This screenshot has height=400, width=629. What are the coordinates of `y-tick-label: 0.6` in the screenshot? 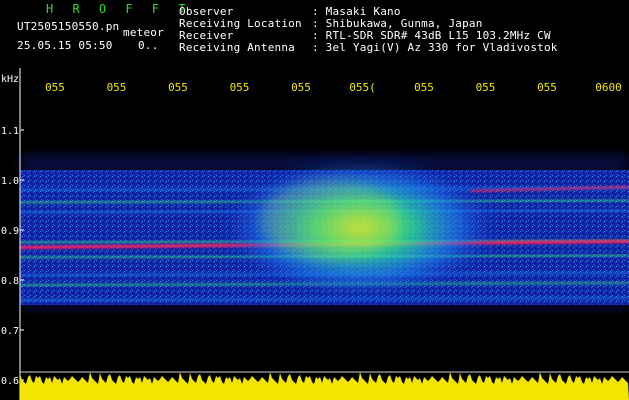 It's located at (10, 381).